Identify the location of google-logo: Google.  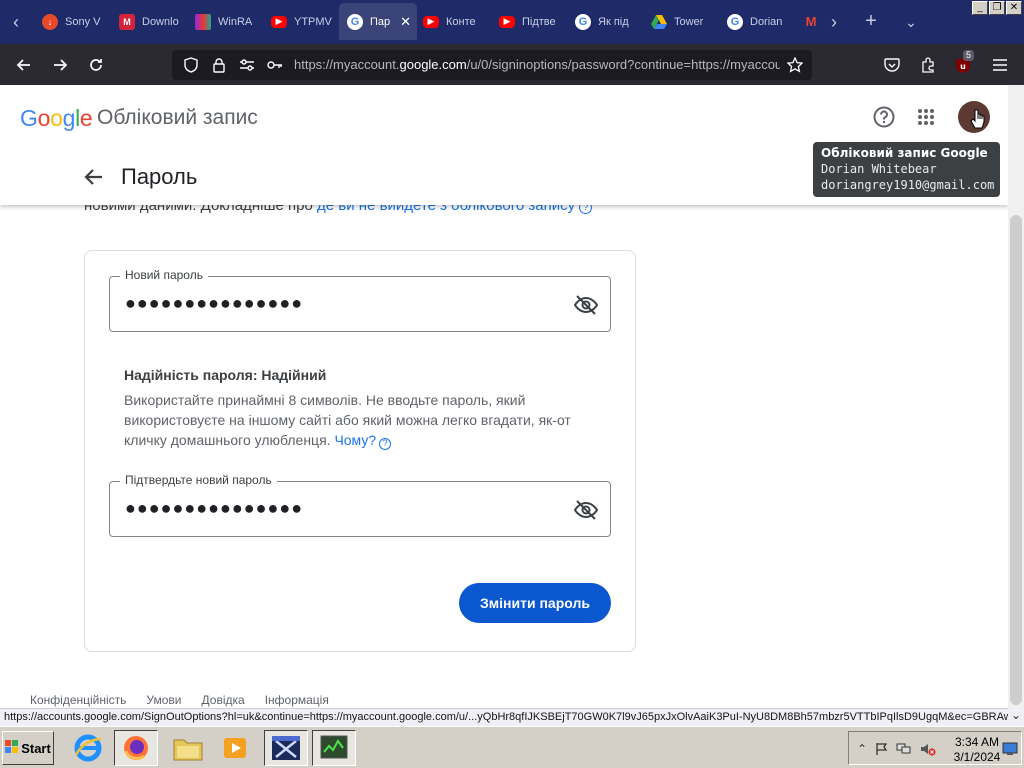
(56, 118).